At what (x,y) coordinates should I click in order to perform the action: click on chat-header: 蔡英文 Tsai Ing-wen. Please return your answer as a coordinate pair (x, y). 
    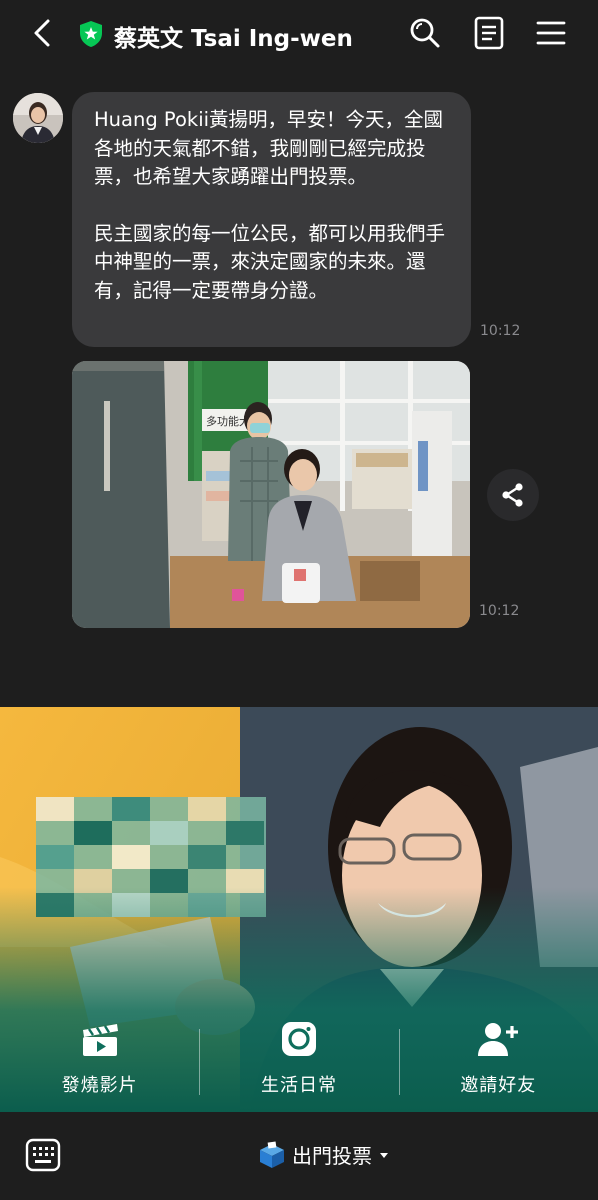
    Looking at the image, I should click on (299, 34).